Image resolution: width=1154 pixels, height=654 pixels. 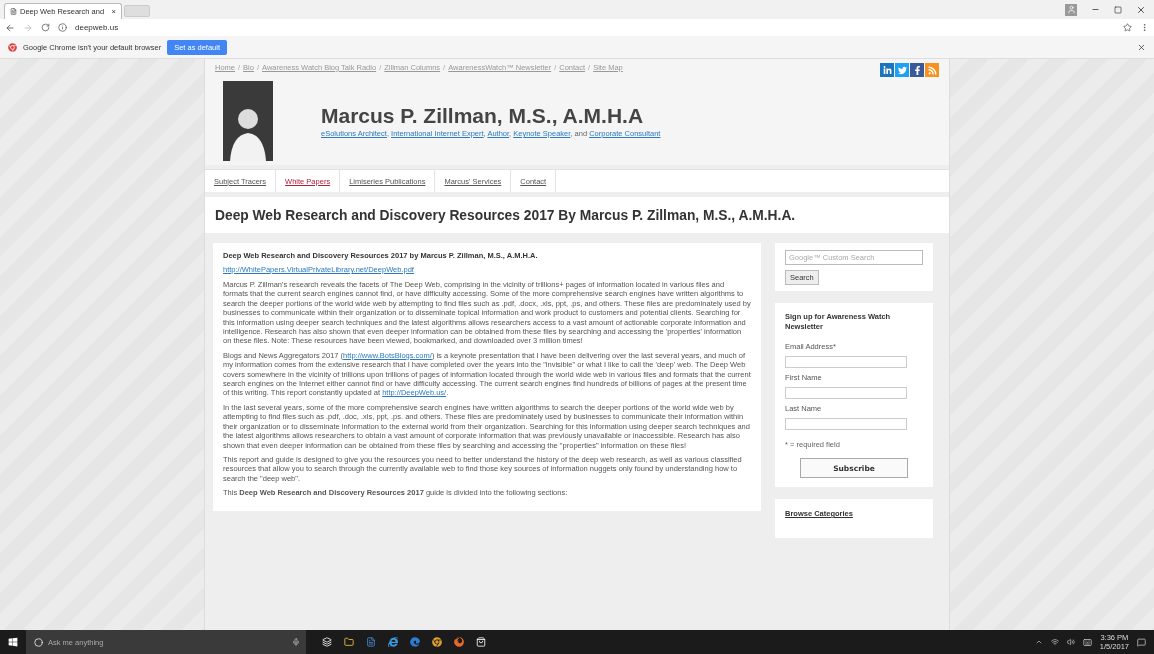 I want to click on folder-icon, so click(x=349, y=642).